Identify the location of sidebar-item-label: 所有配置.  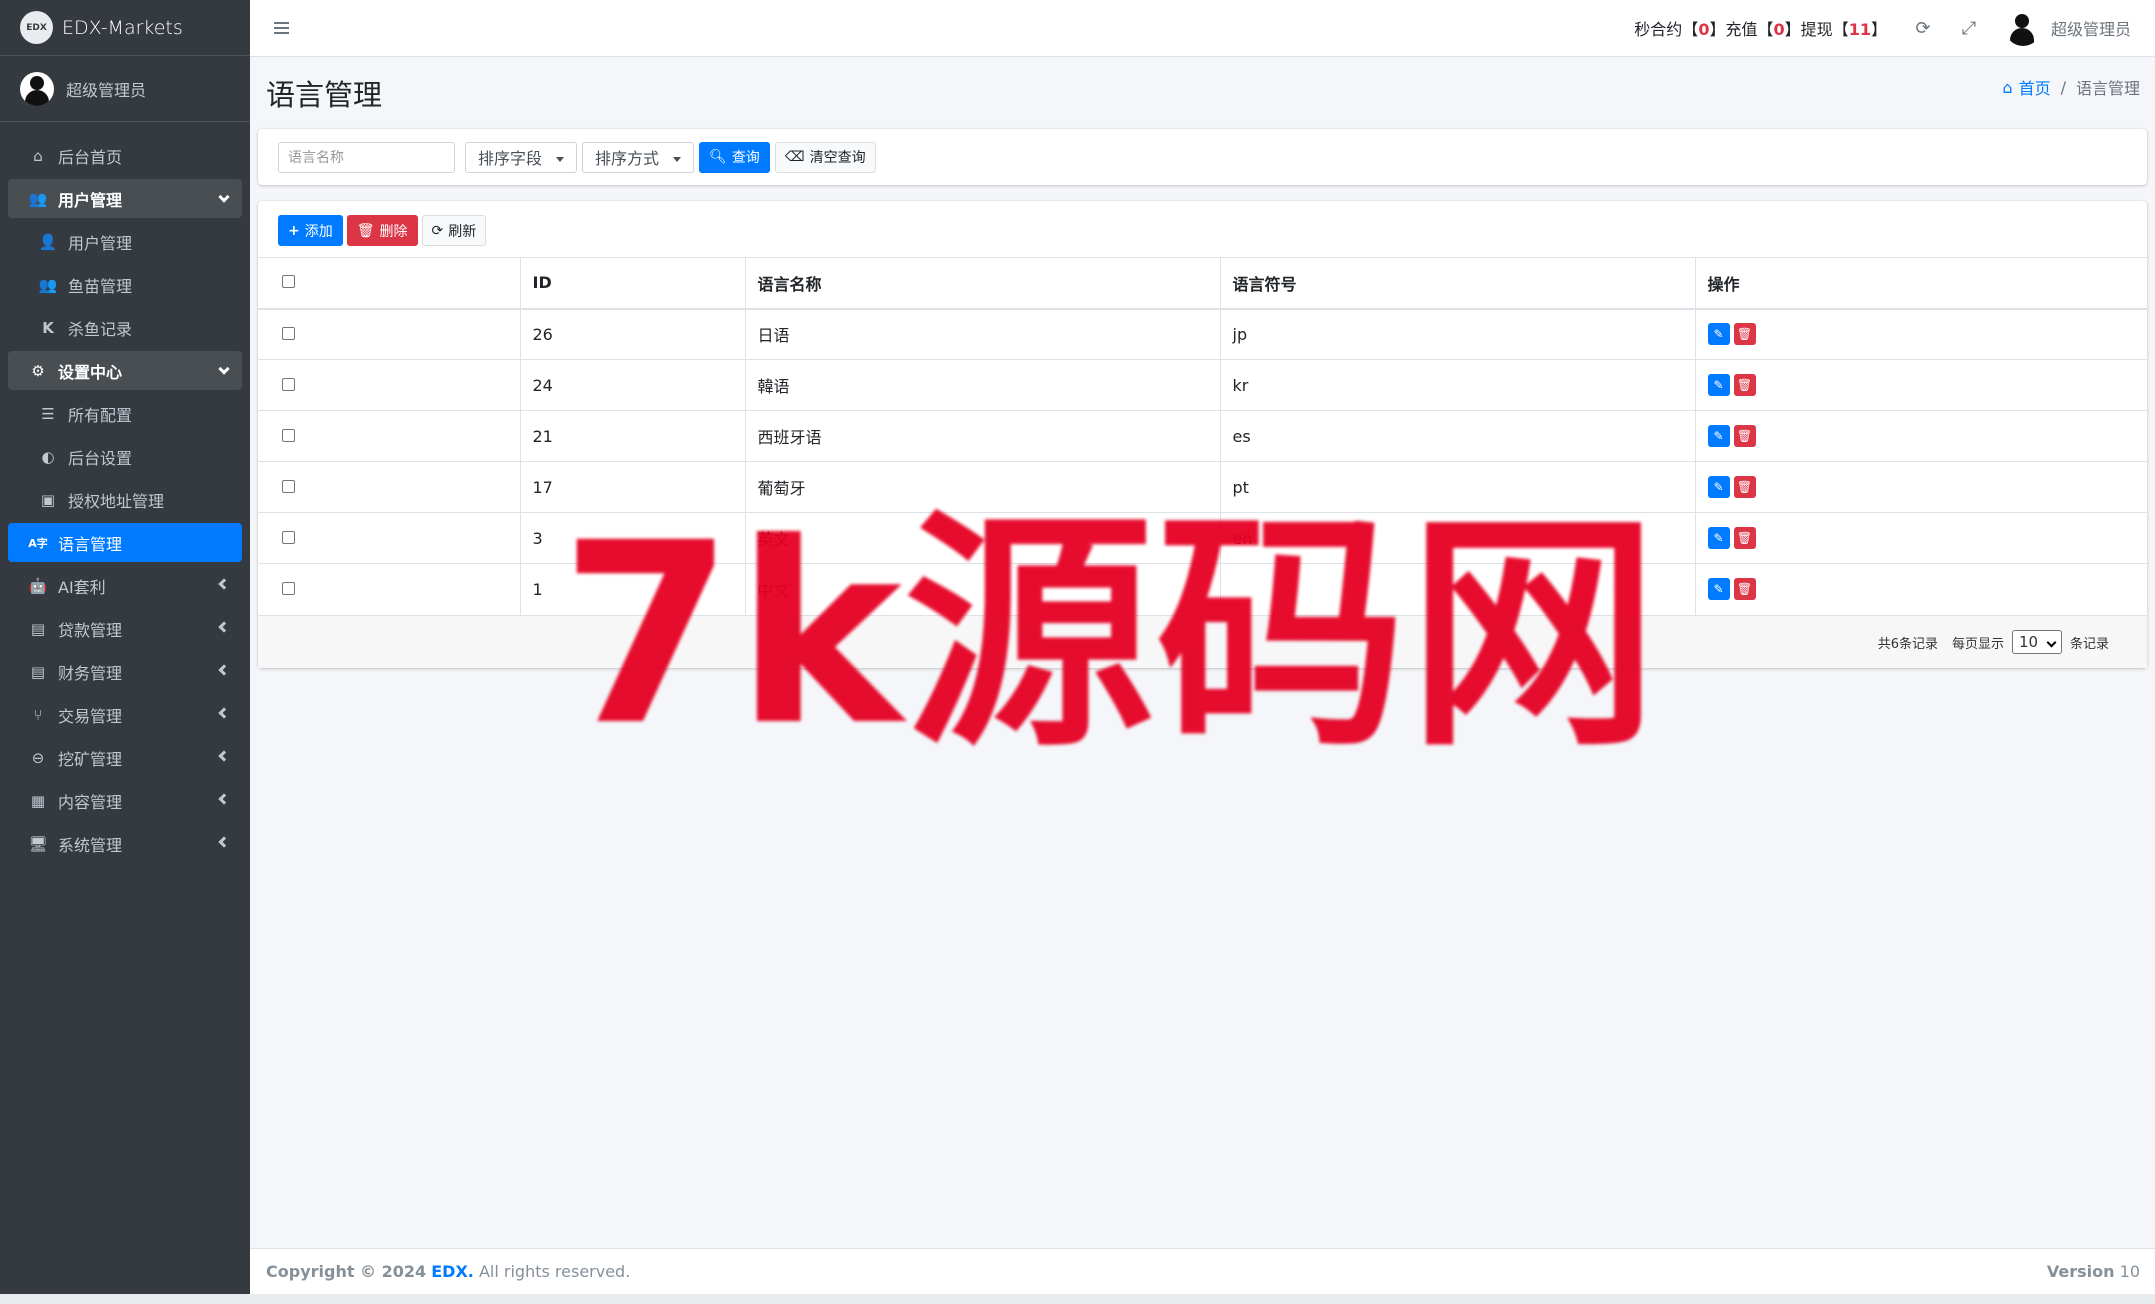
(100, 415).